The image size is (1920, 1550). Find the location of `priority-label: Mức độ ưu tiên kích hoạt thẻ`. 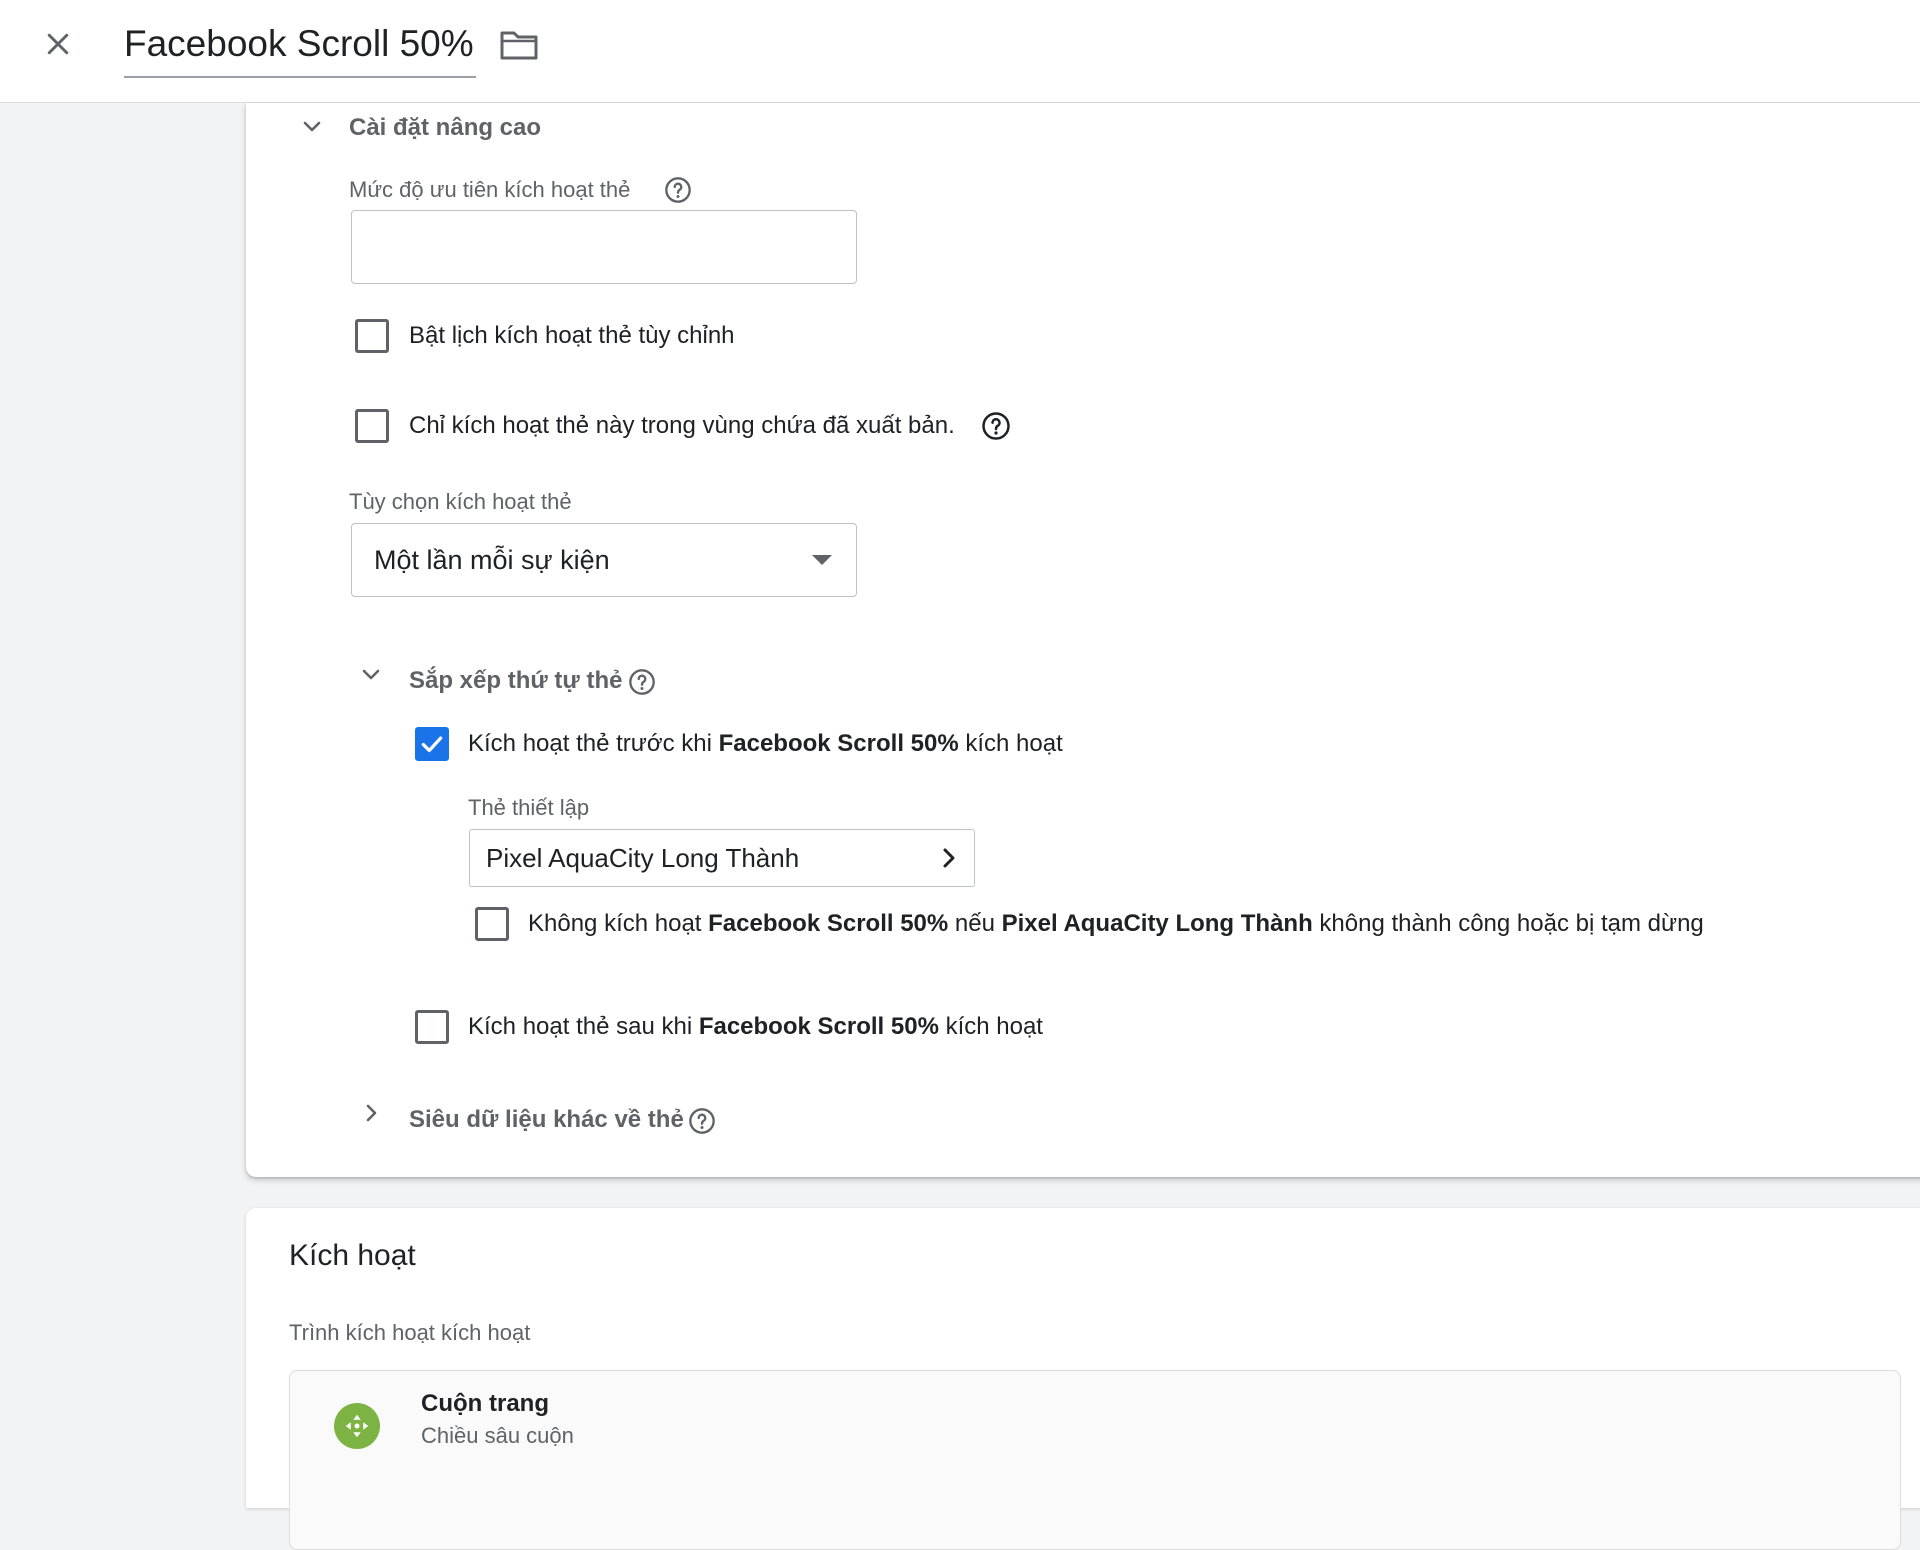

priority-label: Mức độ ưu tiên kích hoạt thẻ is located at coordinates (490, 189).